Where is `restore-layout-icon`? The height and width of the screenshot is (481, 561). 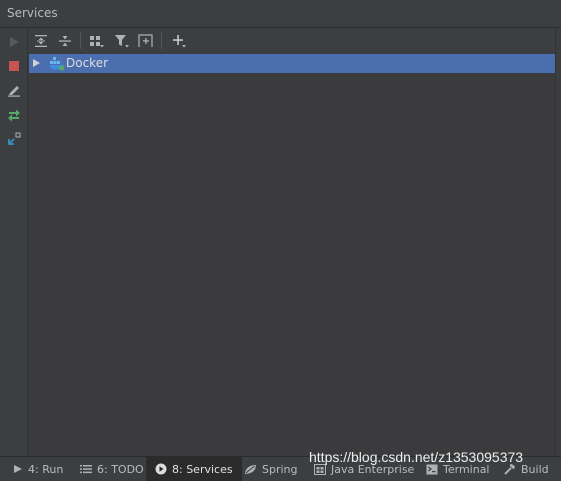 restore-layout-icon is located at coordinates (14, 138).